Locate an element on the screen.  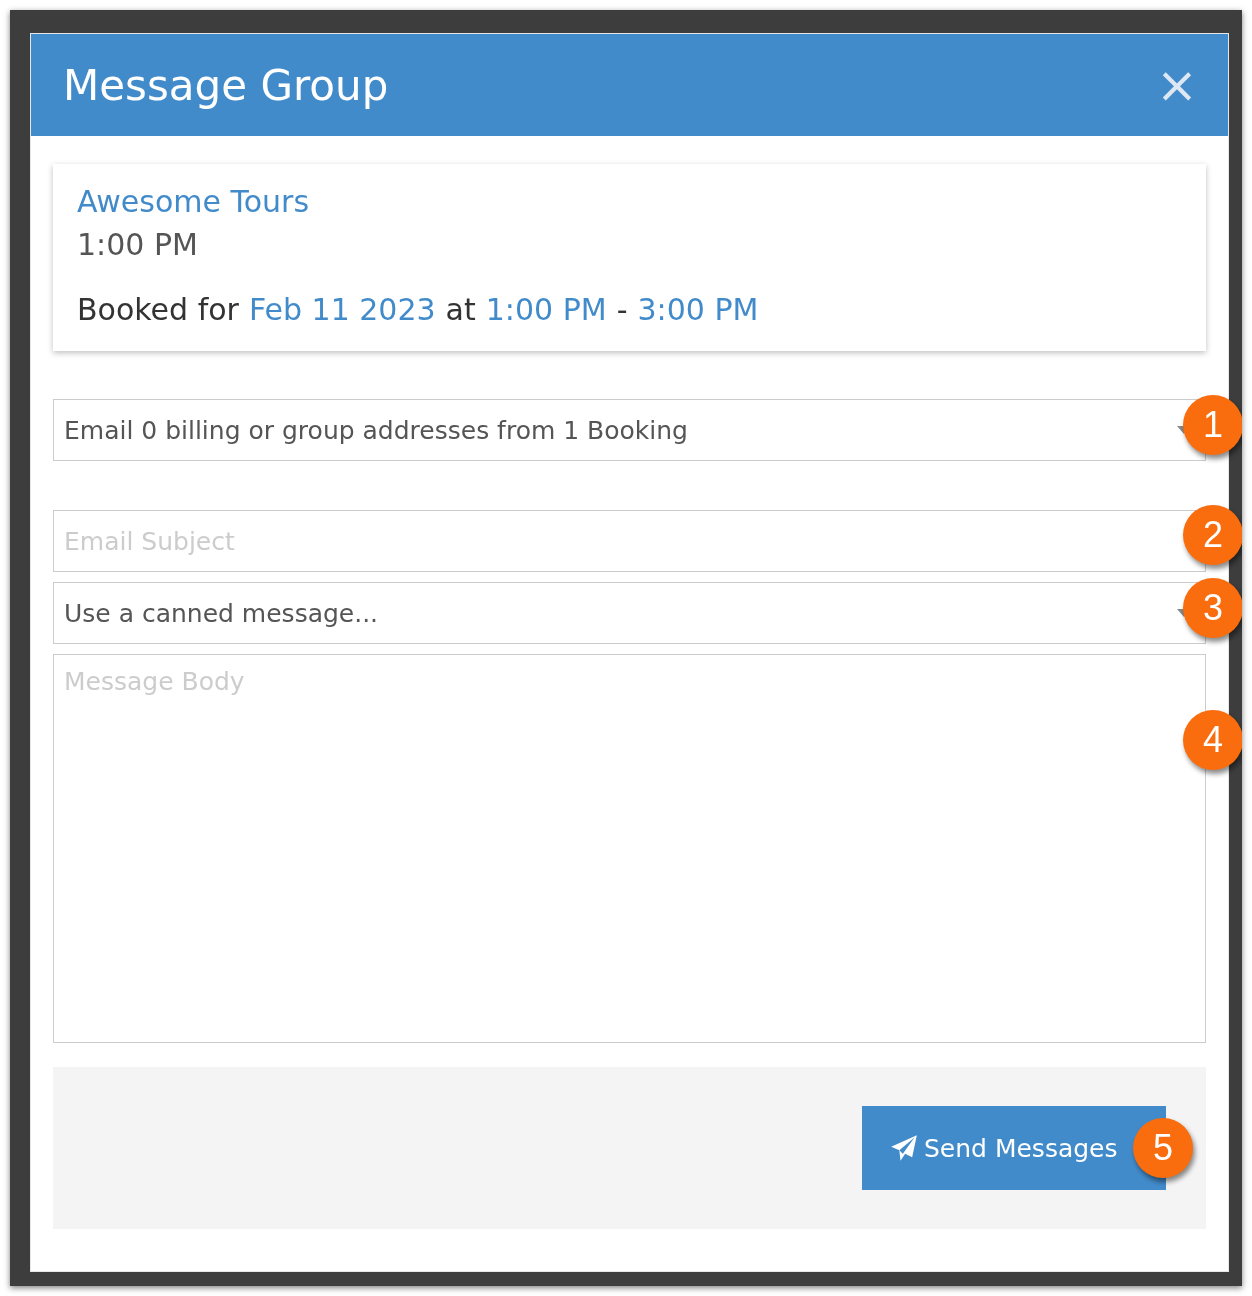
recipients-select: Email 0 billing or group addresses from 1 Booking is located at coordinates (629, 430).